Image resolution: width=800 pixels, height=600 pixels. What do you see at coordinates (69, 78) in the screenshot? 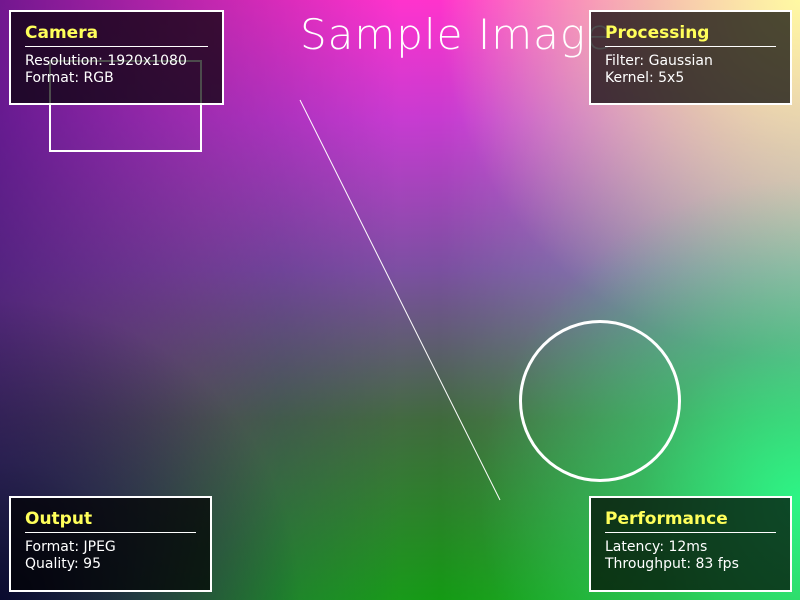
I see `camera-format: Format: RGB` at bounding box center [69, 78].